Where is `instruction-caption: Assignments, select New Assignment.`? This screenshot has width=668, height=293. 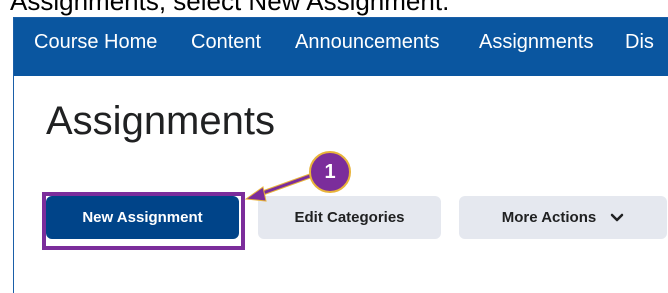
instruction-caption: Assignments, select New Assignment. is located at coordinates (334, 8).